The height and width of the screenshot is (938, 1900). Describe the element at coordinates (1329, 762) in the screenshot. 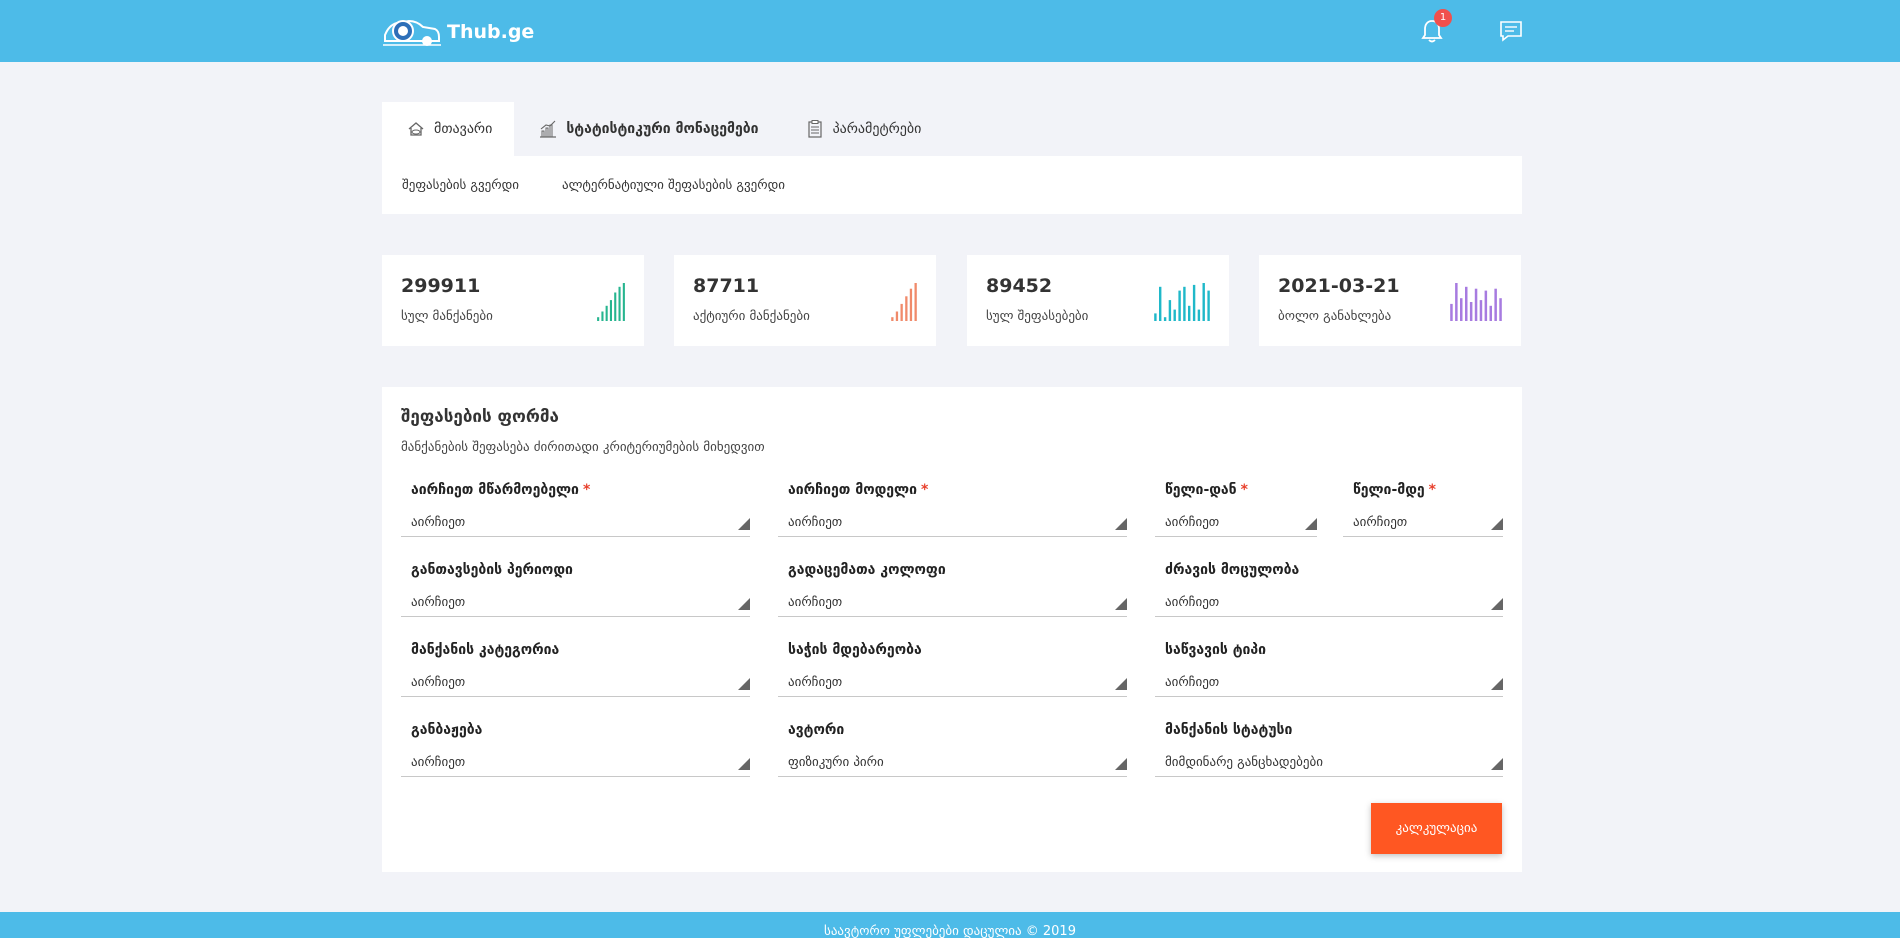

I see `car-status-select: მიმდინარე განცხადებები` at that location.